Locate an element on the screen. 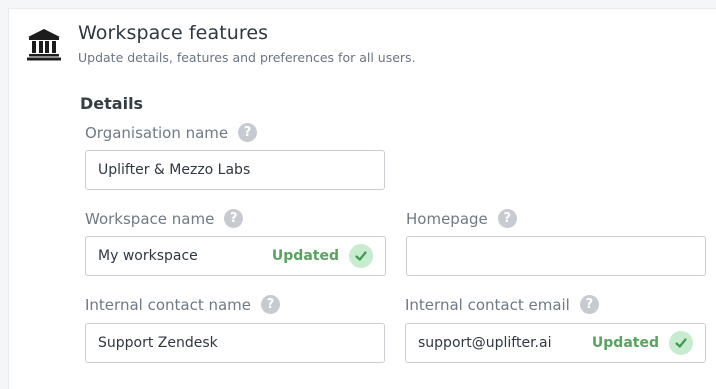 The image size is (716, 389). page-title: Workspace features is located at coordinates (173, 33).